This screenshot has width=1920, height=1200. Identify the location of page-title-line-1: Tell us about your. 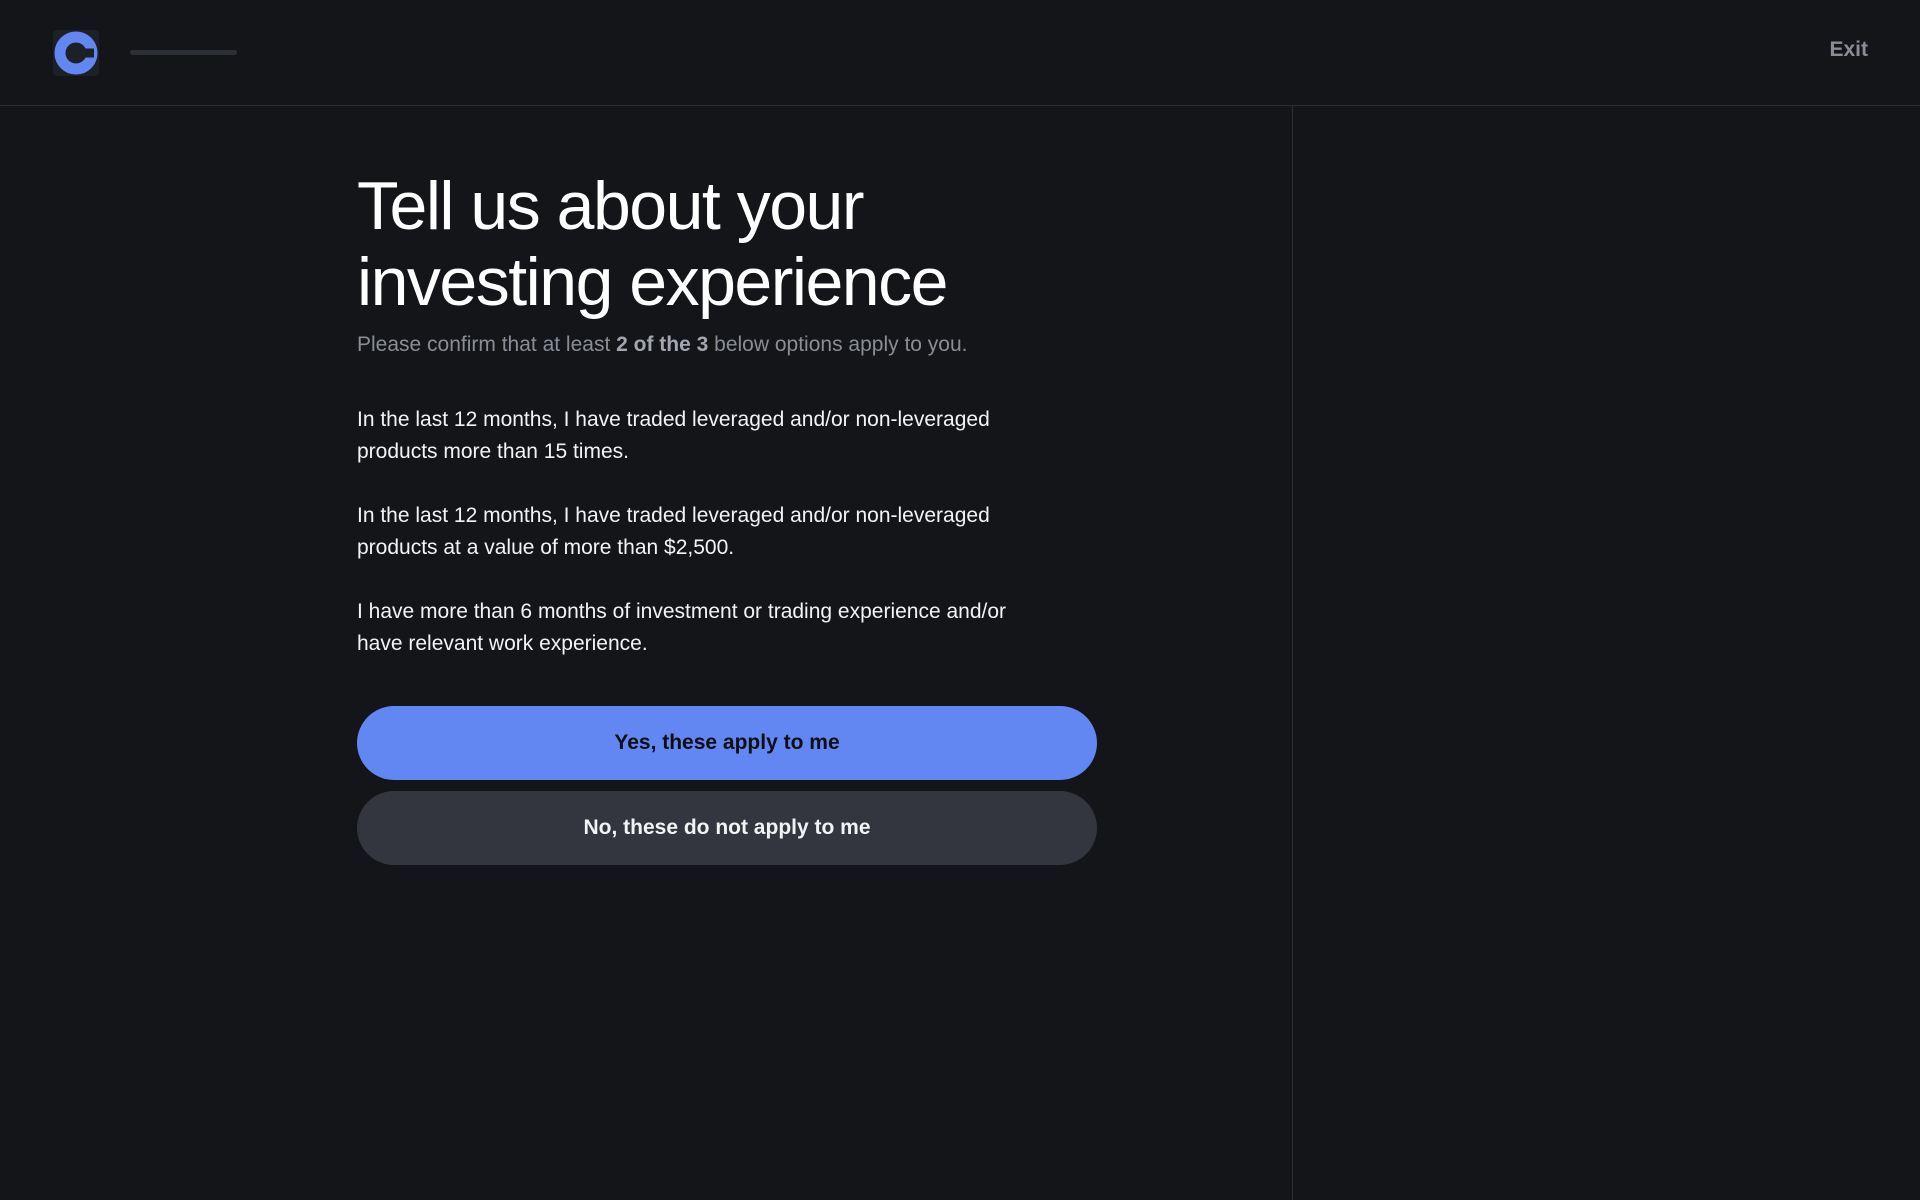
(610, 206).